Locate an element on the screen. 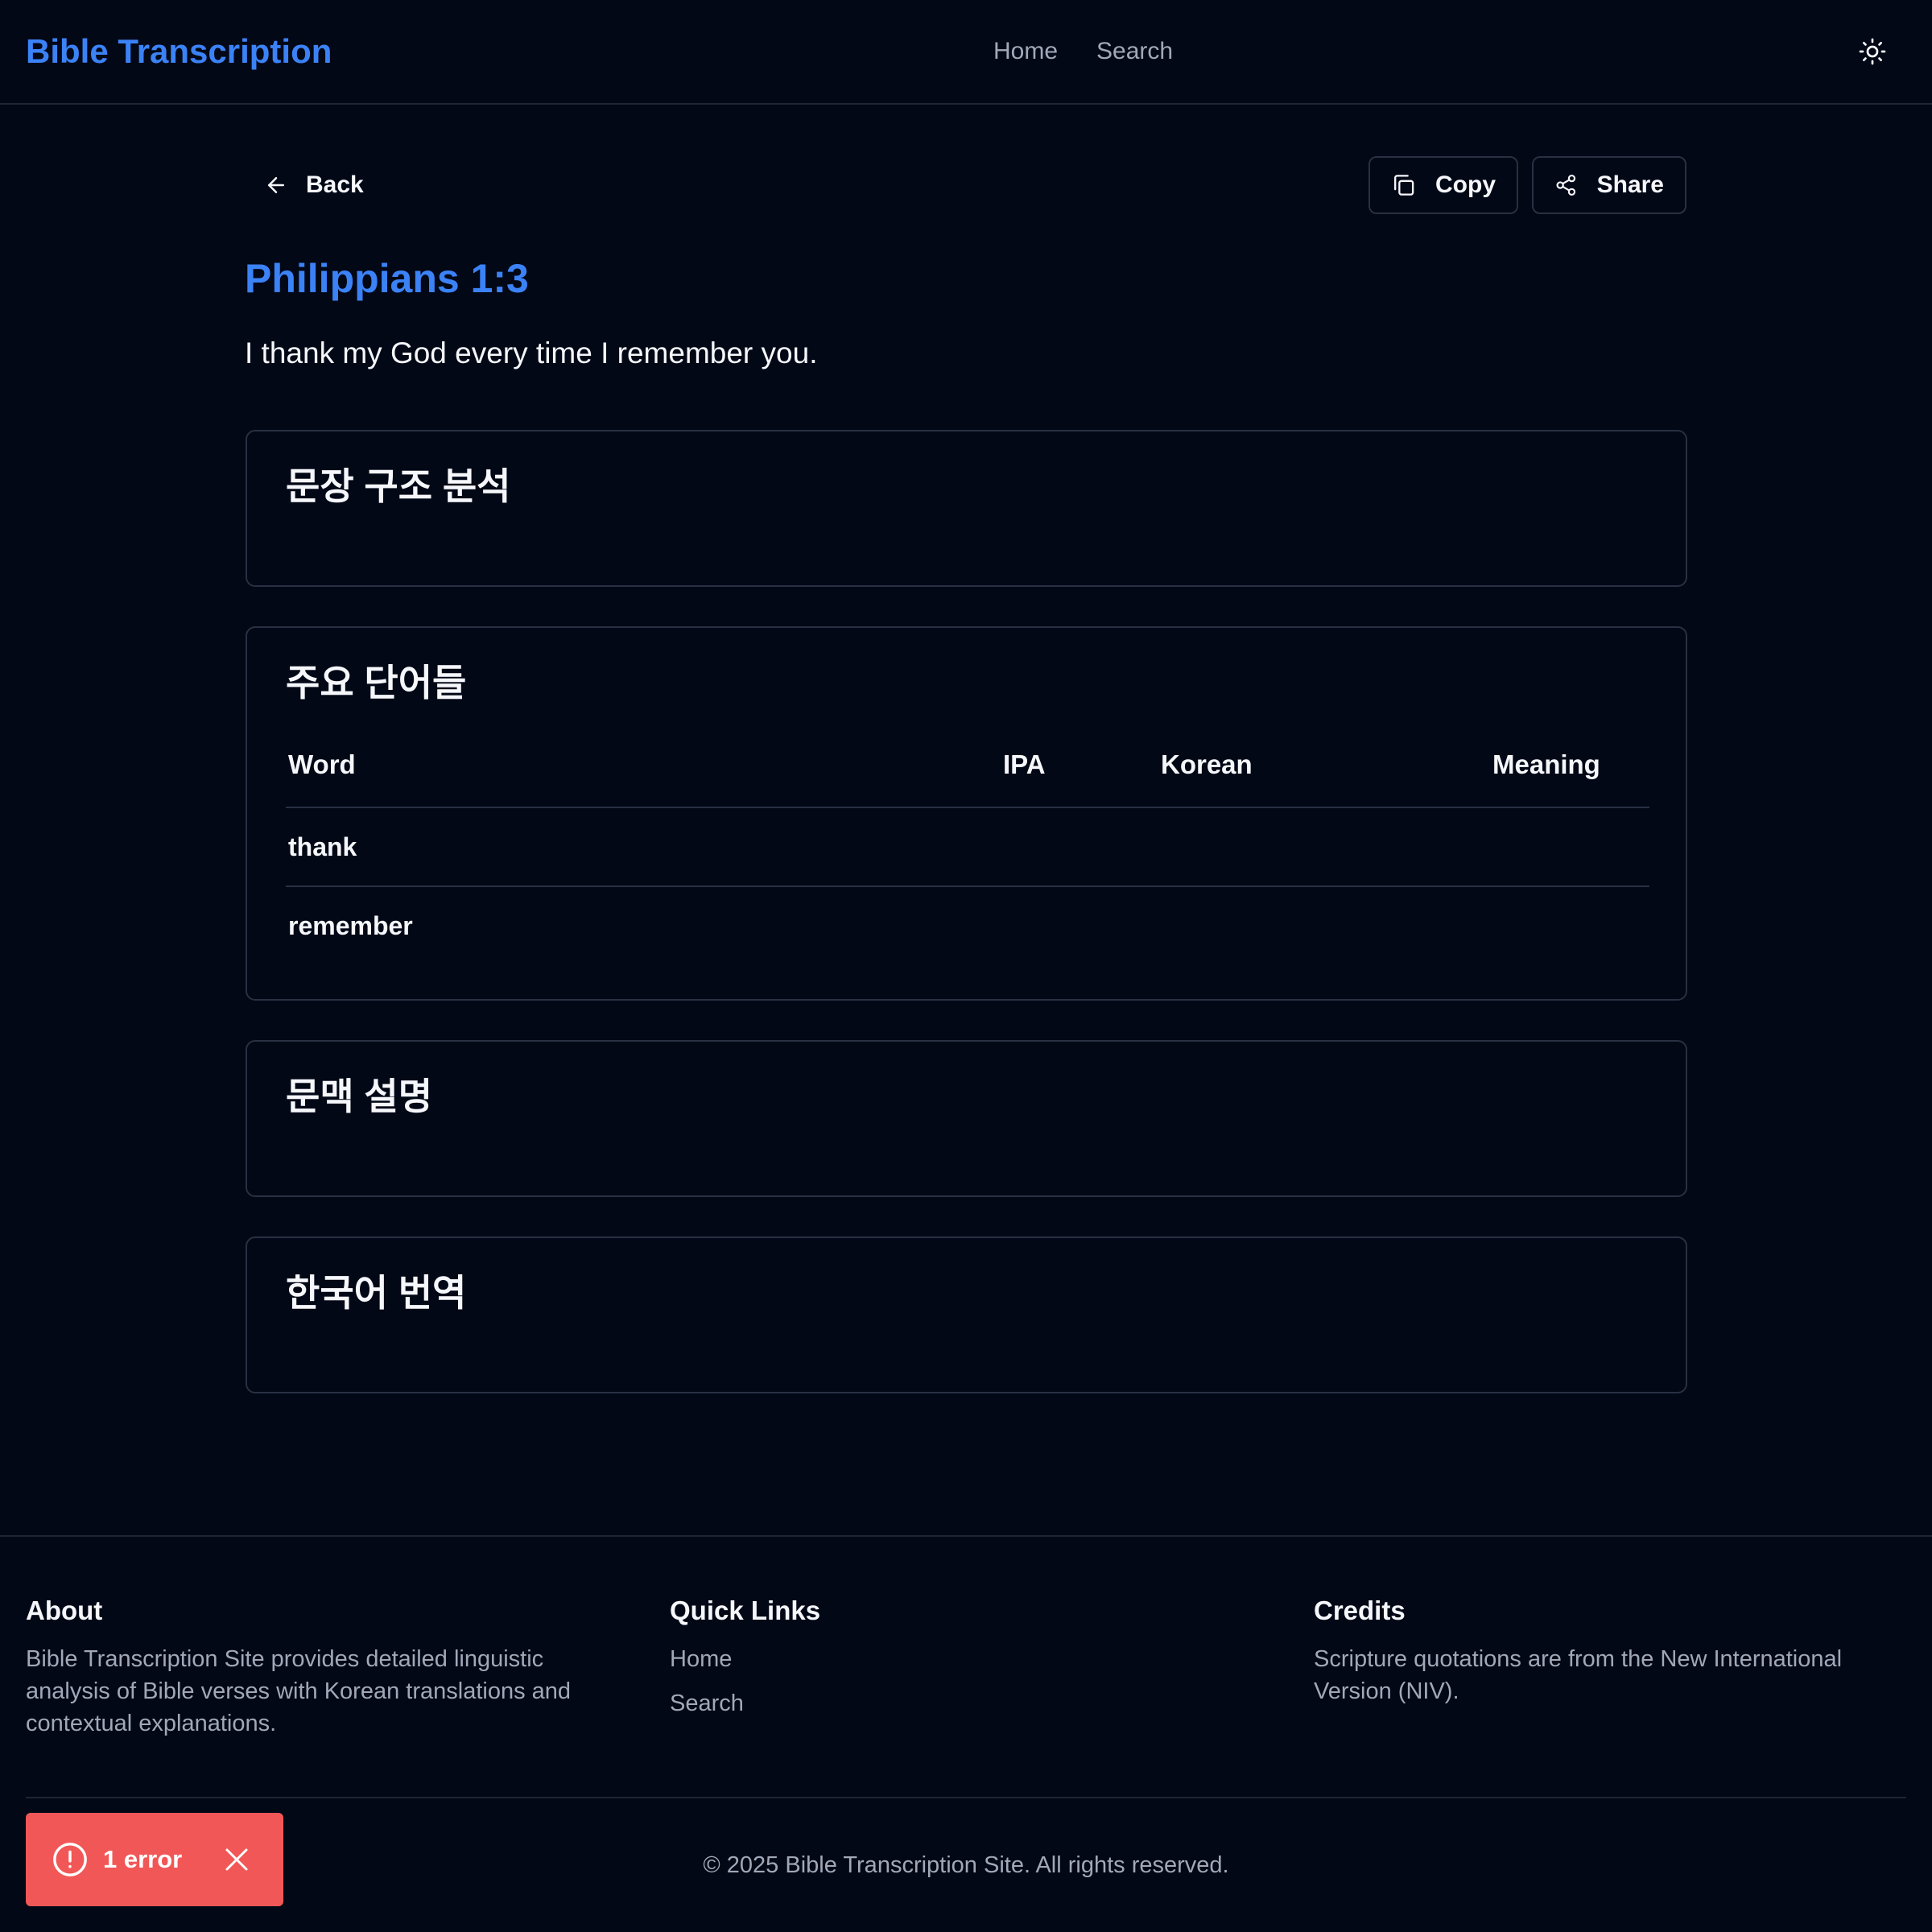  key-words-table: Word IPA Korean Meaning thank remember is located at coordinates (967, 847).